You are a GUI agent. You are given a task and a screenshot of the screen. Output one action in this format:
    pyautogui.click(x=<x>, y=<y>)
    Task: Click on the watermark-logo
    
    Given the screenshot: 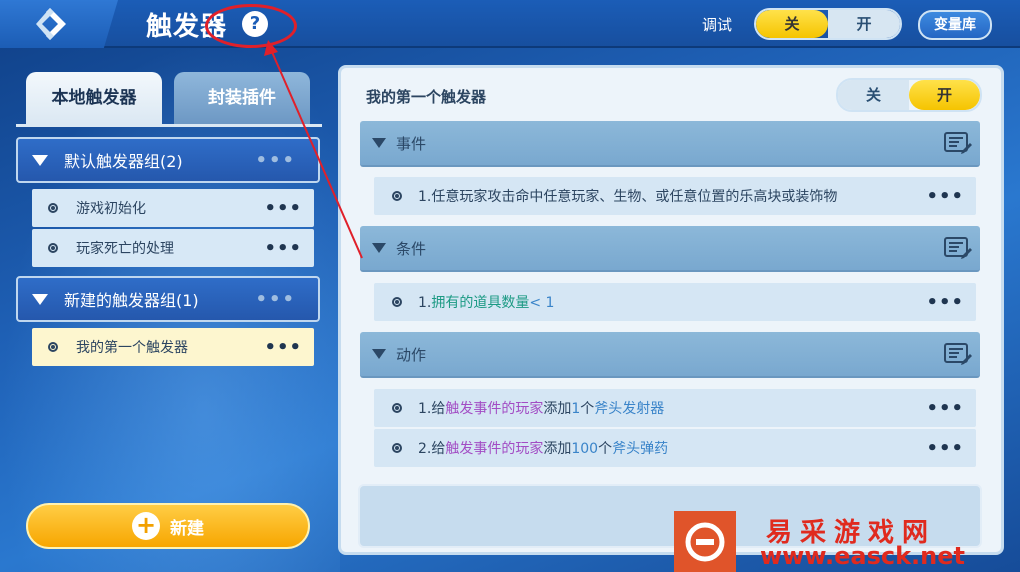 What is the action you would take?
    pyautogui.click(x=705, y=541)
    